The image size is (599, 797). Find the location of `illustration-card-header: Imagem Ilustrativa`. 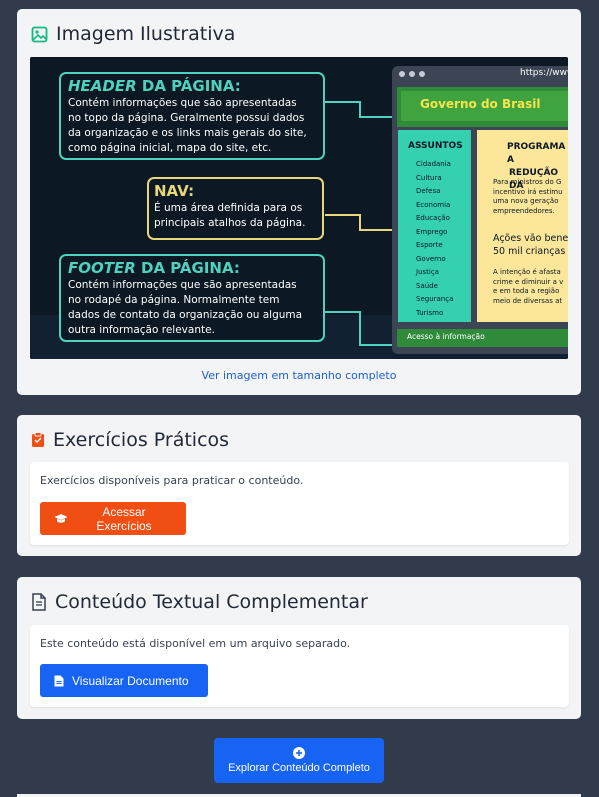

illustration-card-header: Imagem Ilustrativa is located at coordinates (133, 34).